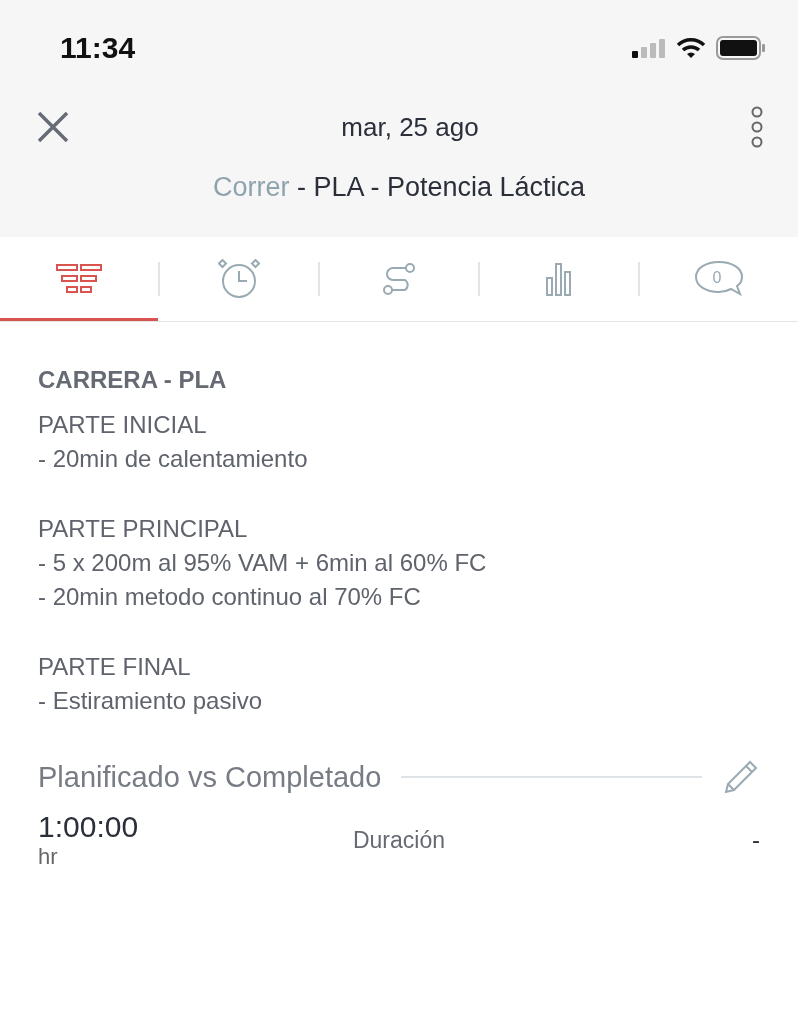 The width and height of the screenshot is (798, 1024). What do you see at coordinates (115, 667) in the screenshot?
I see `section-heading: PARTE FINAL` at bounding box center [115, 667].